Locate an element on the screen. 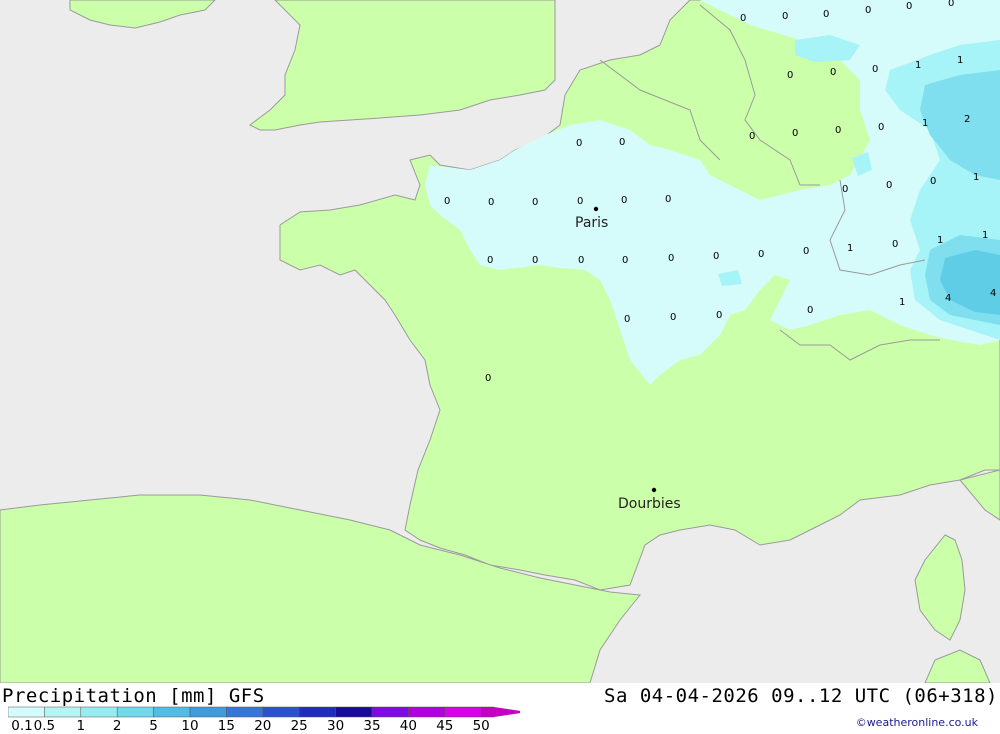 The width and height of the screenshot is (1000, 734). credit-link: ©weatheronline.co.uk is located at coordinates (917, 722).